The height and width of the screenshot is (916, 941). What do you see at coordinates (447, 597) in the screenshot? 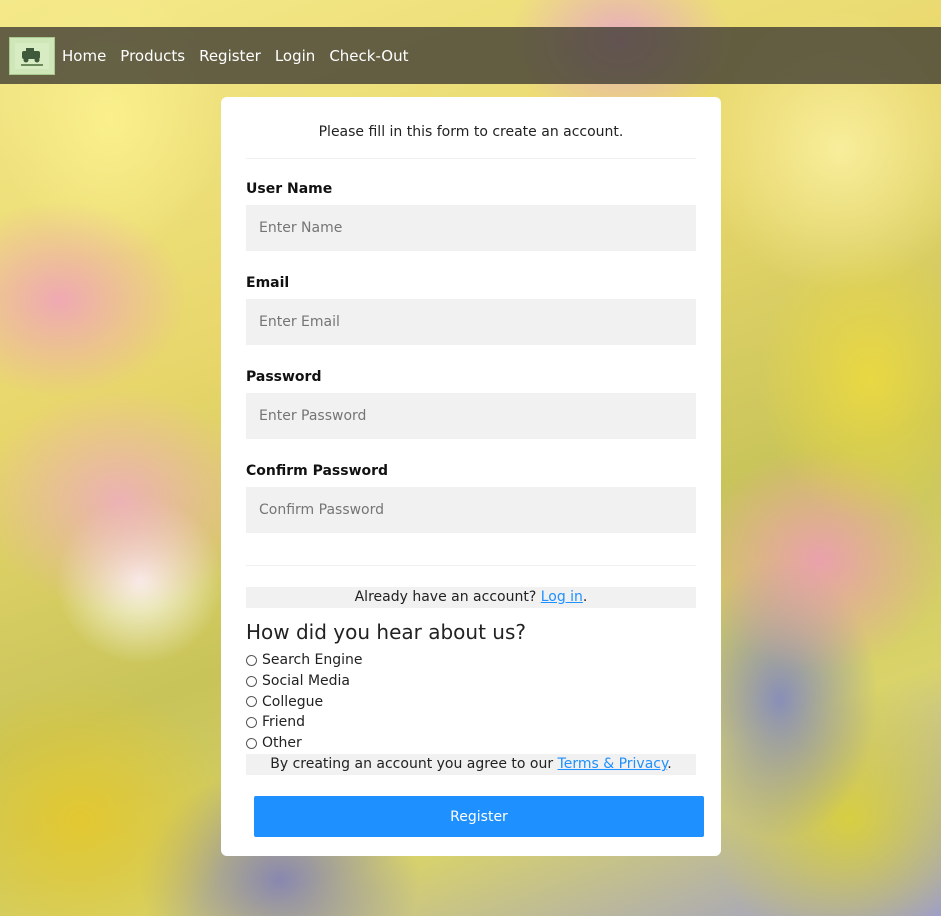
I see `signin-text: Already have an account?` at bounding box center [447, 597].